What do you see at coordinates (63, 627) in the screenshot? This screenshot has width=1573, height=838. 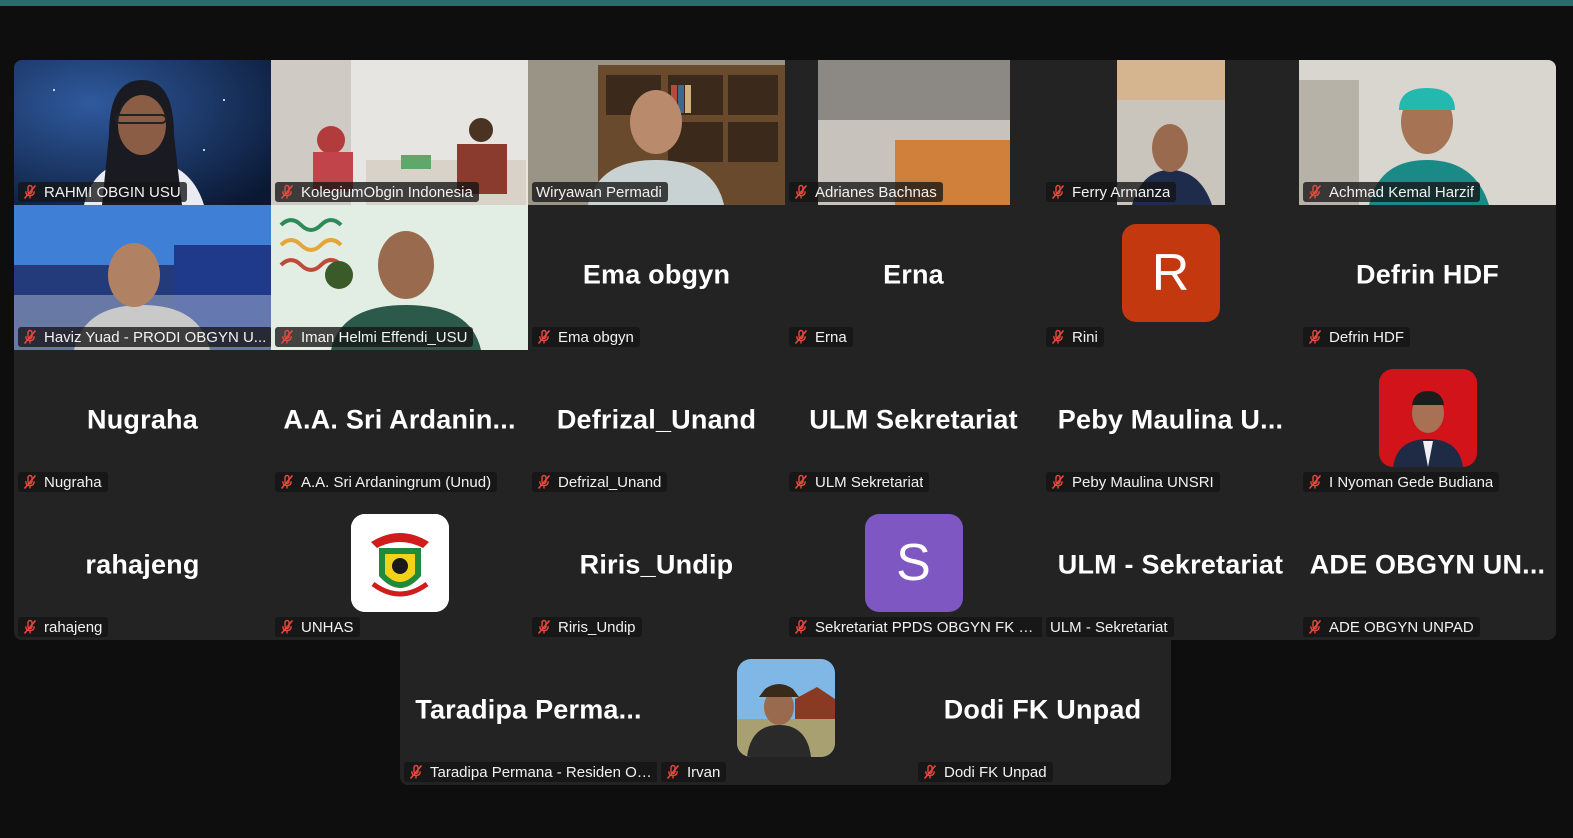 I see `participant-name-label: rahajeng` at bounding box center [63, 627].